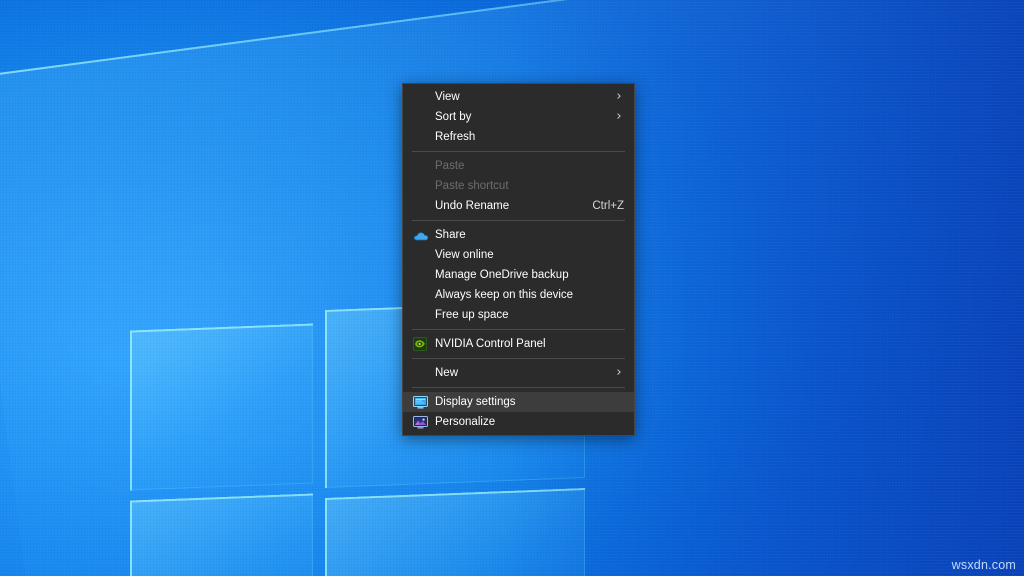 This screenshot has width=1024, height=576. Describe the element at coordinates (518, 373) in the screenshot. I see `menu-item-new: New ›` at that location.